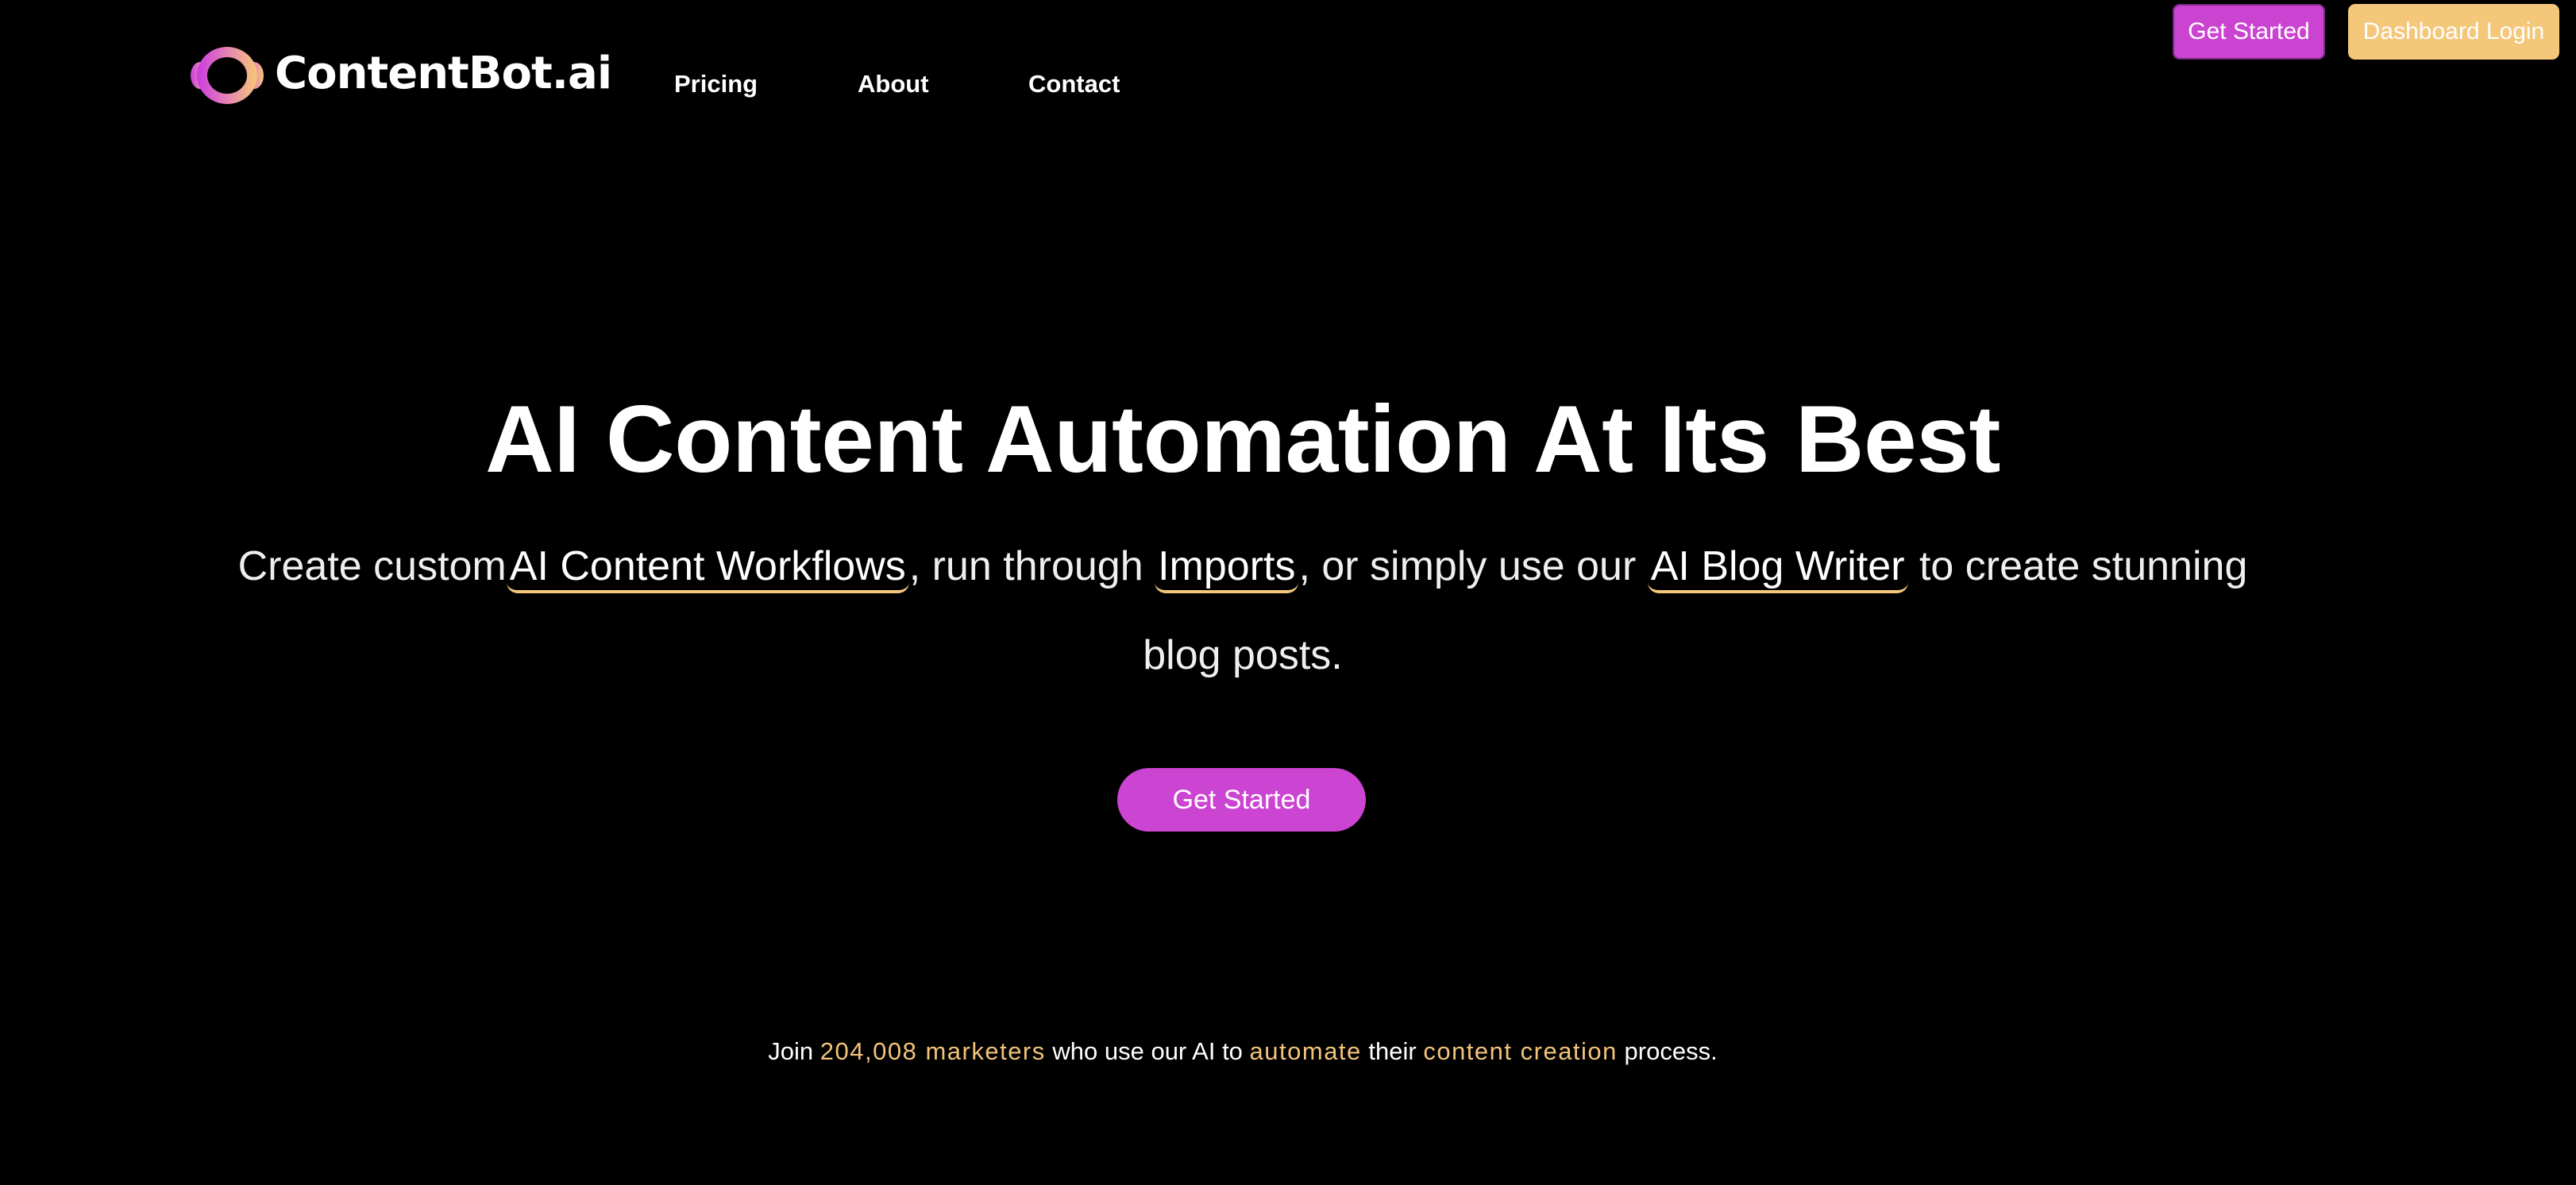  Describe the element at coordinates (1241, 800) in the screenshot. I see `hero-get-started-button: Get Started` at that location.